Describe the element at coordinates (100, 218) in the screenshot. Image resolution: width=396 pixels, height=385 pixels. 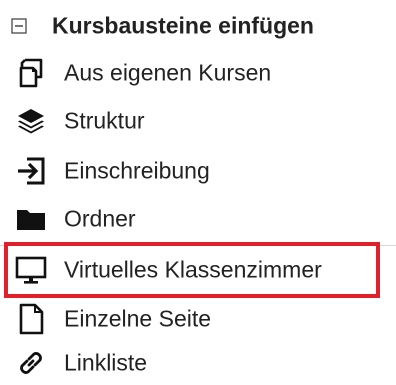
I see `menu-item-label: Ordner` at that location.